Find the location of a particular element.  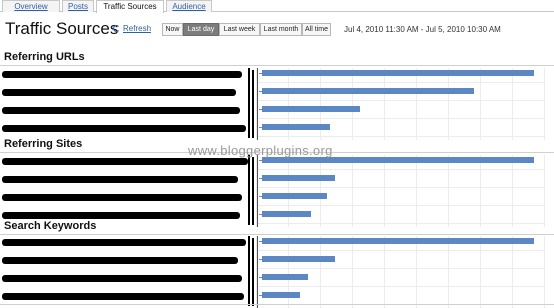

section-title-search-keywords: Search Keywords is located at coordinates (50, 226).